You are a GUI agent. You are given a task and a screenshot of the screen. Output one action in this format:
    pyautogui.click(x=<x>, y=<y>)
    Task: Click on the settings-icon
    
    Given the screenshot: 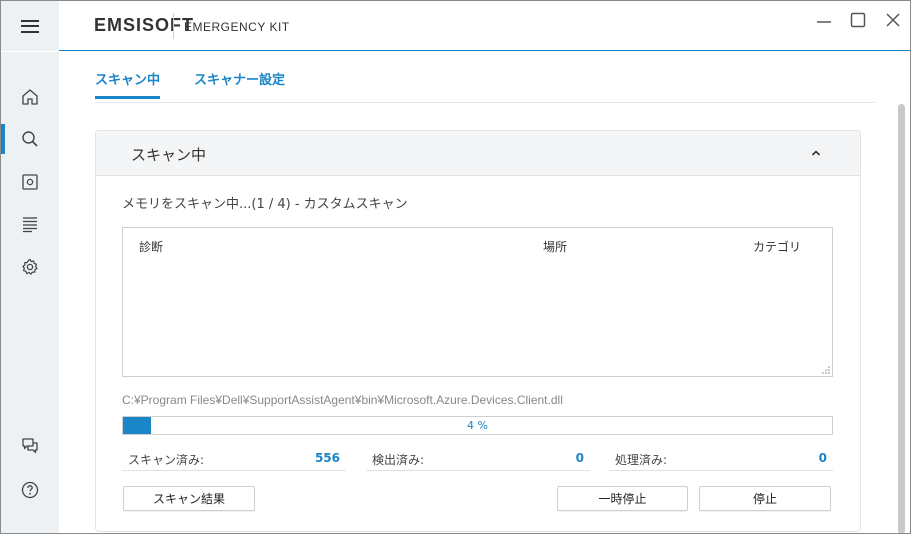 What is the action you would take?
    pyautogui.click(x=30, y=266)
    